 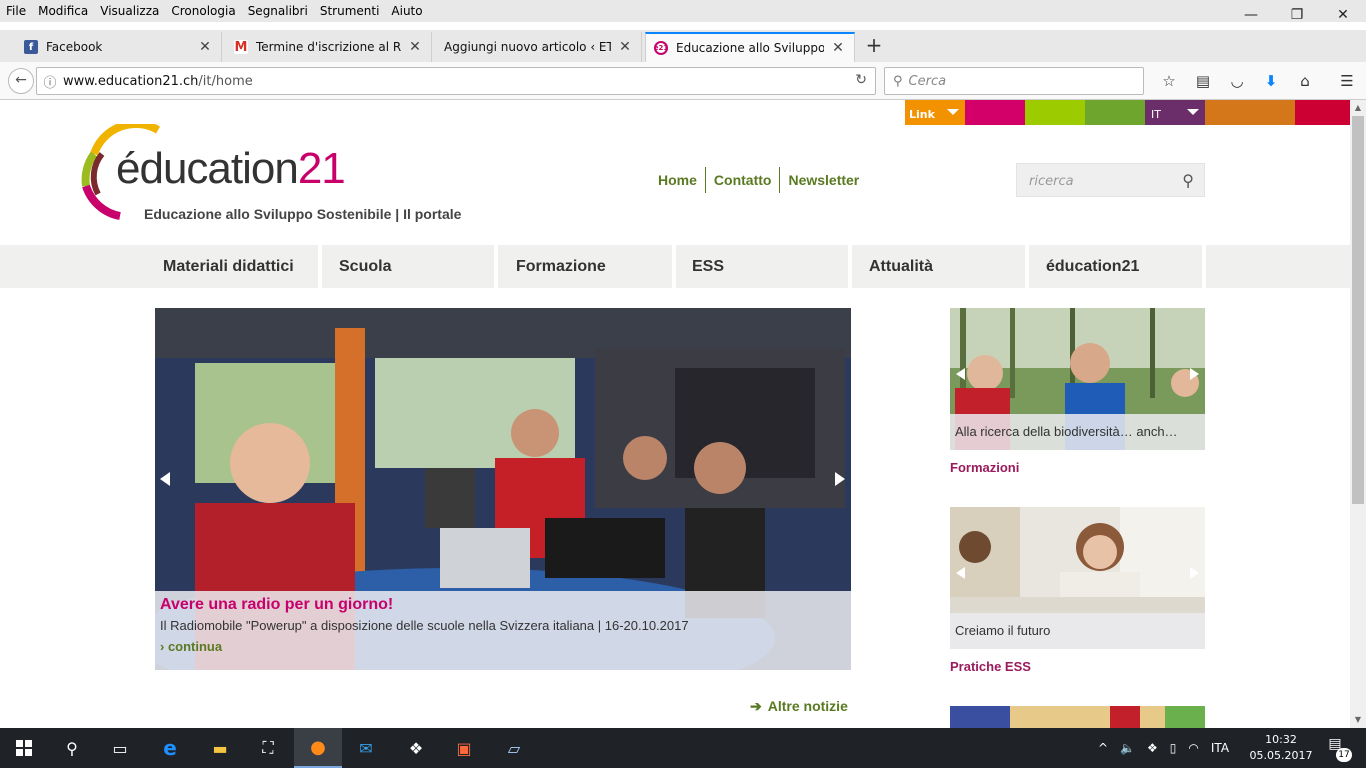 I want to click on tab-education21: e21 Educazione allo Sviluppo So ✕, so click(x=750, y=47).